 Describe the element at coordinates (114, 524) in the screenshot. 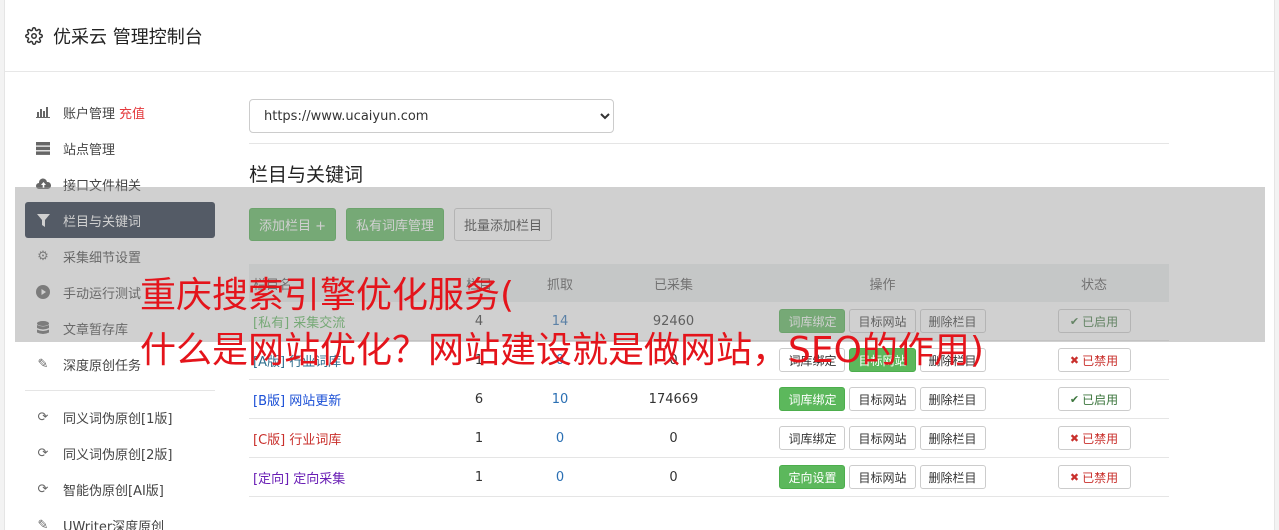

I see `sidebar-item-label: UWriter深度原创` at that location.